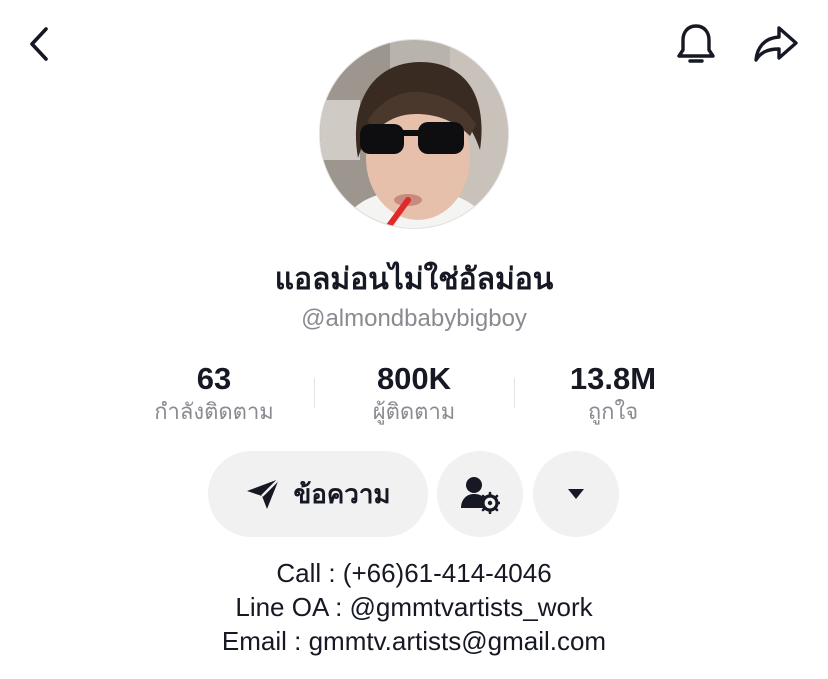 Image resolution: width=828 pixels, height=679 pixels. I want to click on chevron-left-icon, so click(39, 44).